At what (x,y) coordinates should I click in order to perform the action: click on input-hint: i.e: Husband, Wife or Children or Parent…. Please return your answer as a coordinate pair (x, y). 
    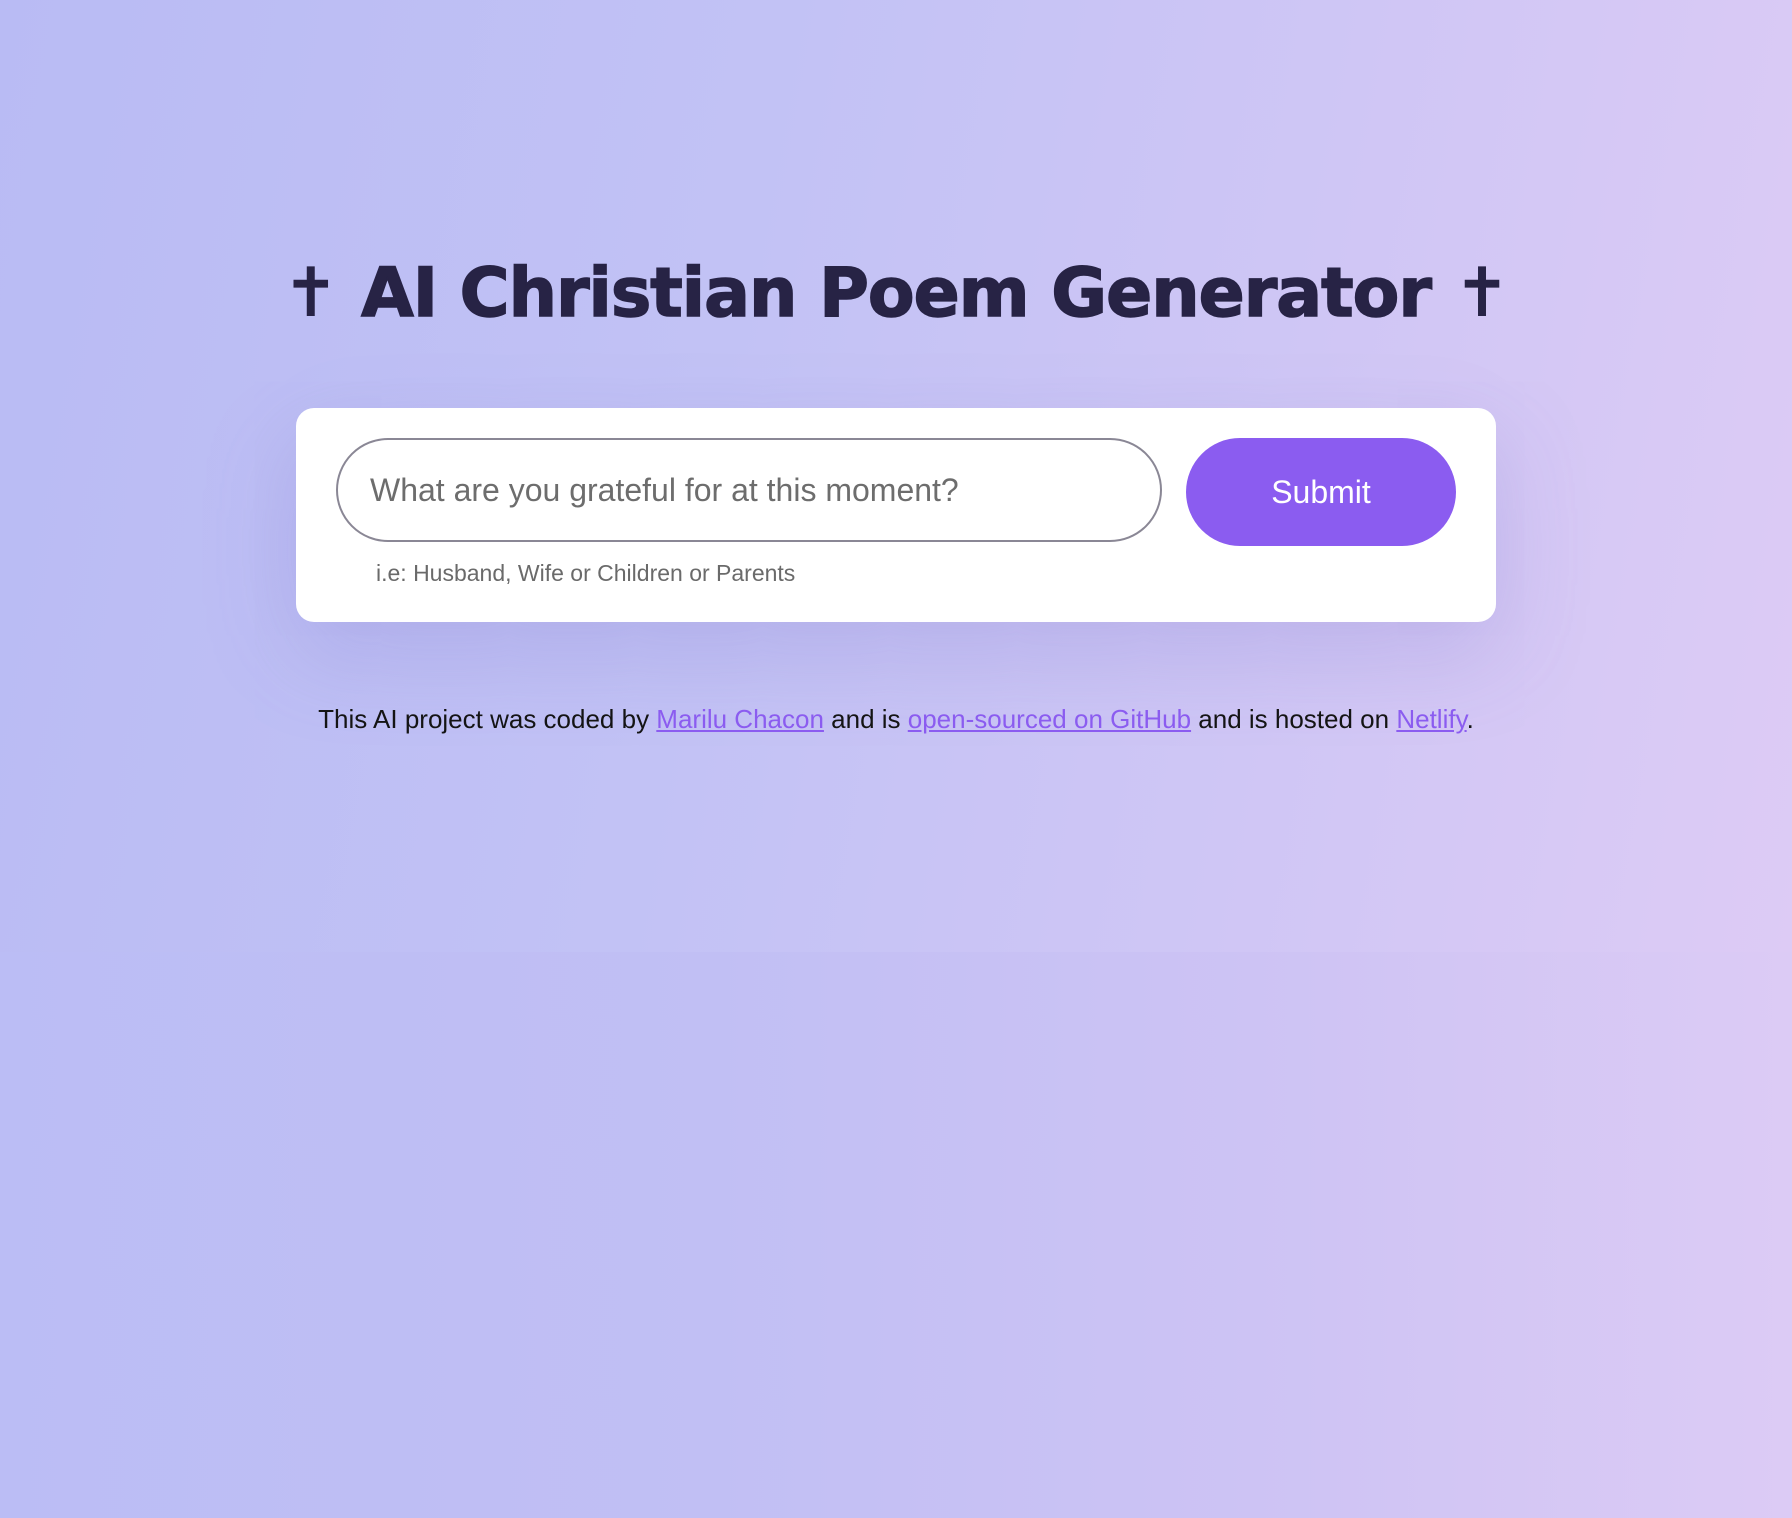
    Looking at the image, I should click on (586, 573).